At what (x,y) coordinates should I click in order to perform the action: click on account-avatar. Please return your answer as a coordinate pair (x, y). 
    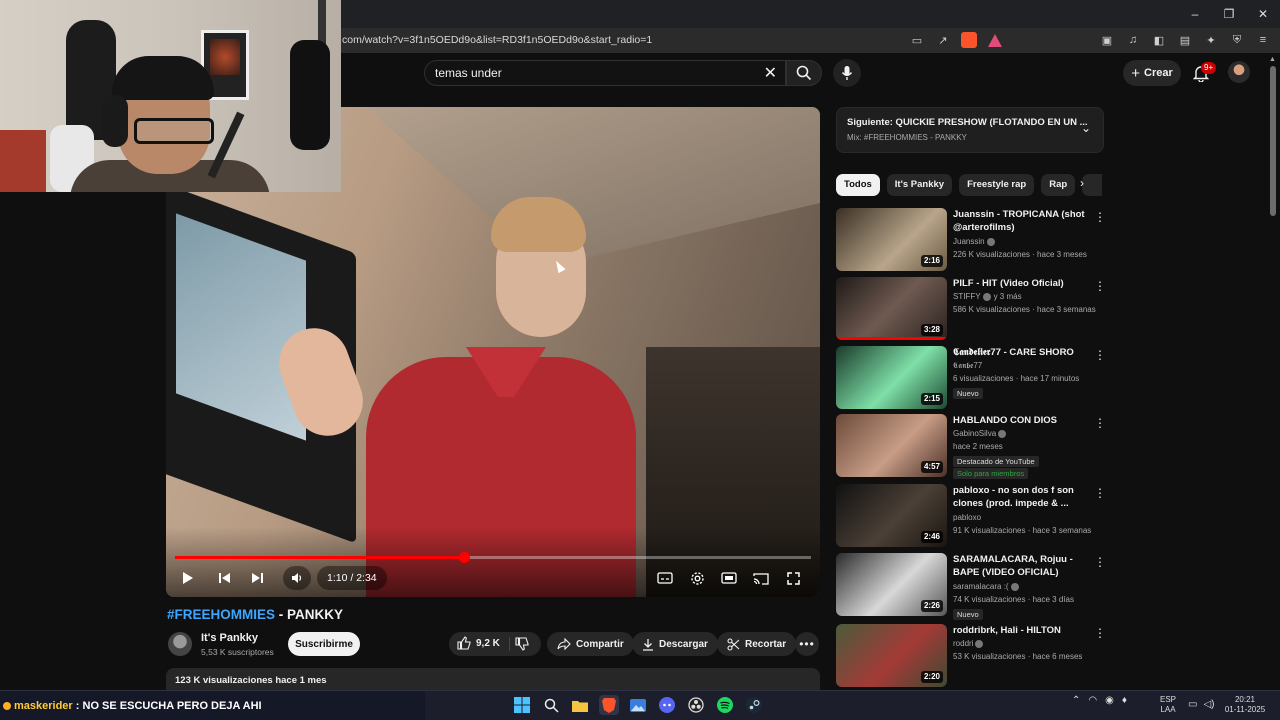
    Looking at the image, I should click on (1239, 72).